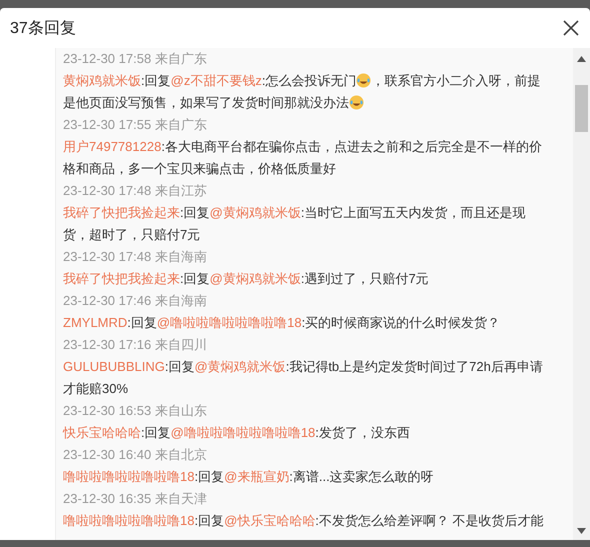  I want to click on dialog-title: 37条回复, so click(43, 28).